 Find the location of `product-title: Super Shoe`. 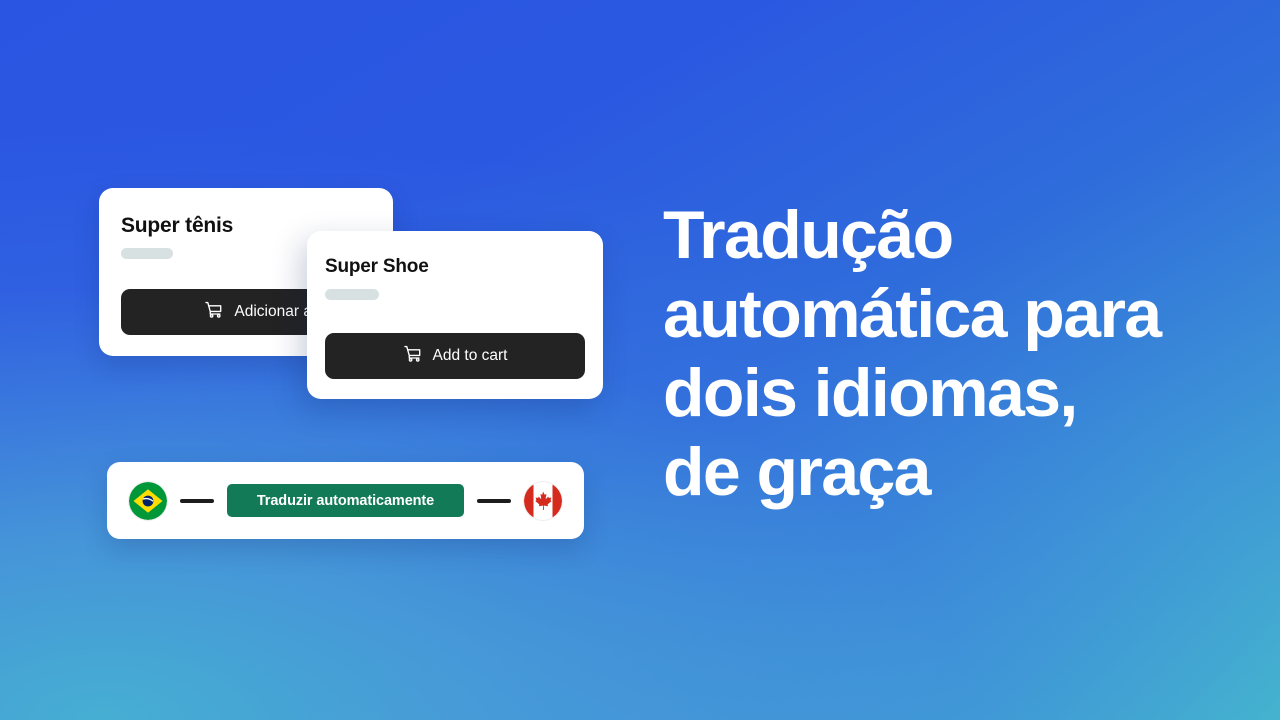

product-title: Super Shoe is located at coordinates (377, 266).